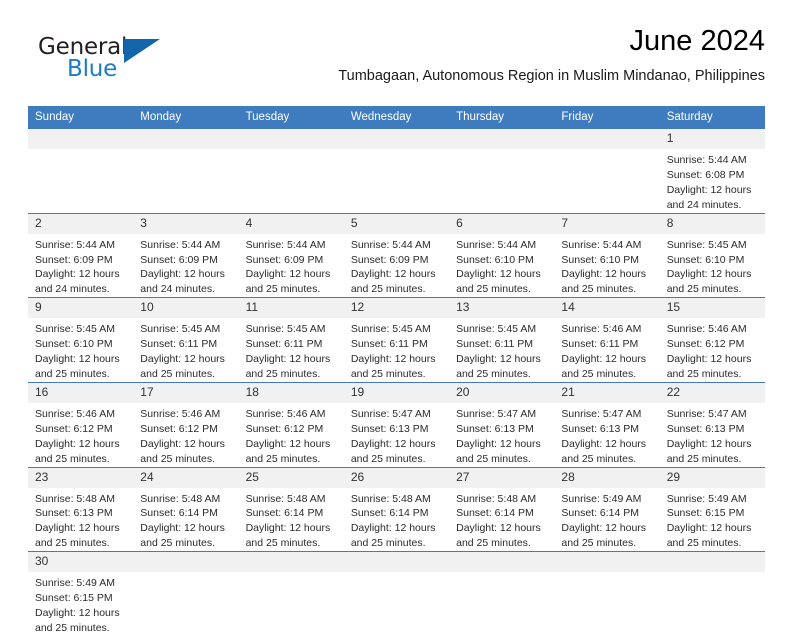 The image size is (792, 636). What do you see at coordinates (284, 344) in the screenshot?
I see `sunset-text: Sunset: 6:11 PM` at bounding box center [284, 344].